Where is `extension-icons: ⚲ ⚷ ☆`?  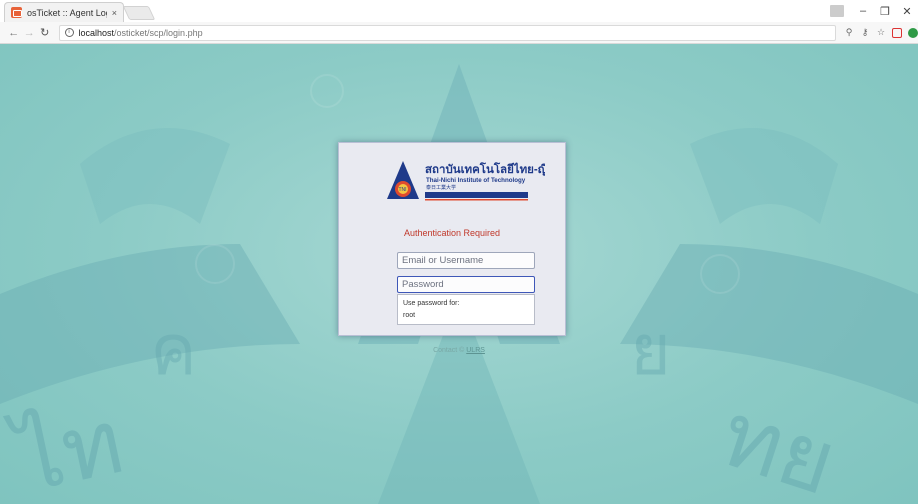 extension-icons: ⚲ ⚷ ☆ is located at coordinates (881, 32).